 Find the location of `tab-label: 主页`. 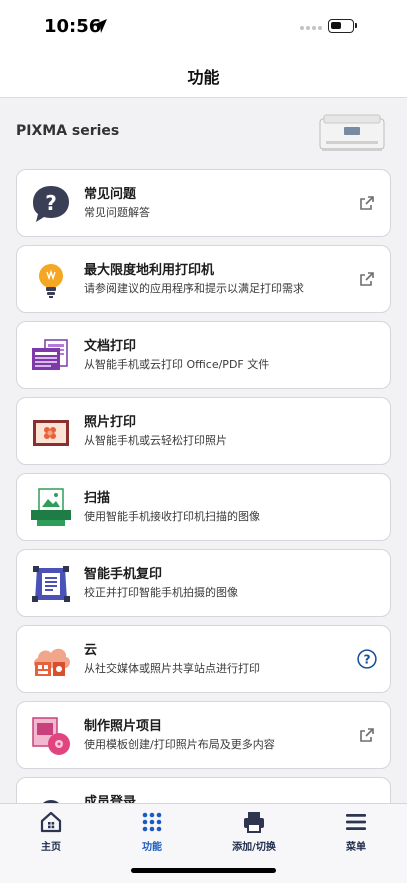

tab-label: 主页 is located at coordinates (51, 847).